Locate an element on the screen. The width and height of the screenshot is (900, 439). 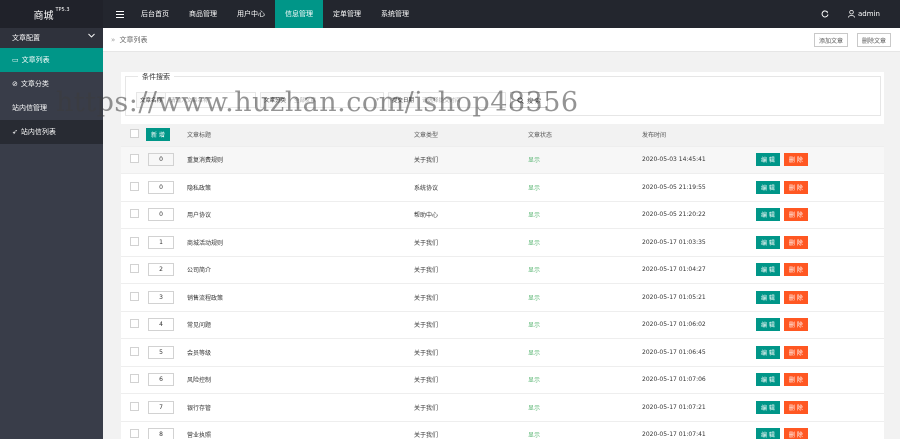
sort-input: 7 is located at coordinates (161, 407).